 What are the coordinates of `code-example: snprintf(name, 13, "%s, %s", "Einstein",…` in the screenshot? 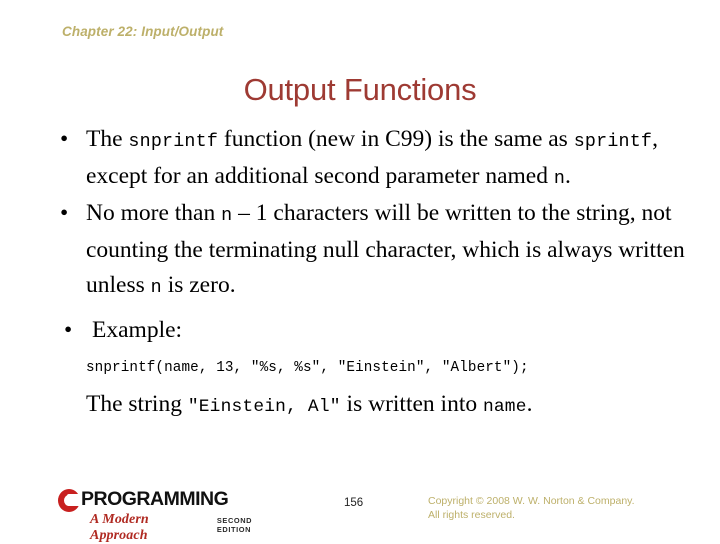 It's located at (307, 368).